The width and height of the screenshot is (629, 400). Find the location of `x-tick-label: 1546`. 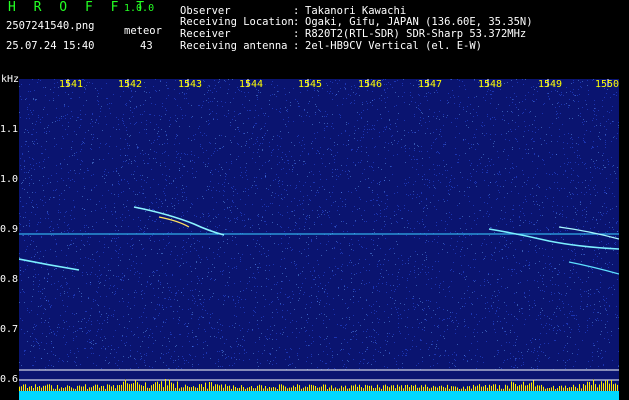

x-tick-label: 1546 is located at coordinates (370, 84).